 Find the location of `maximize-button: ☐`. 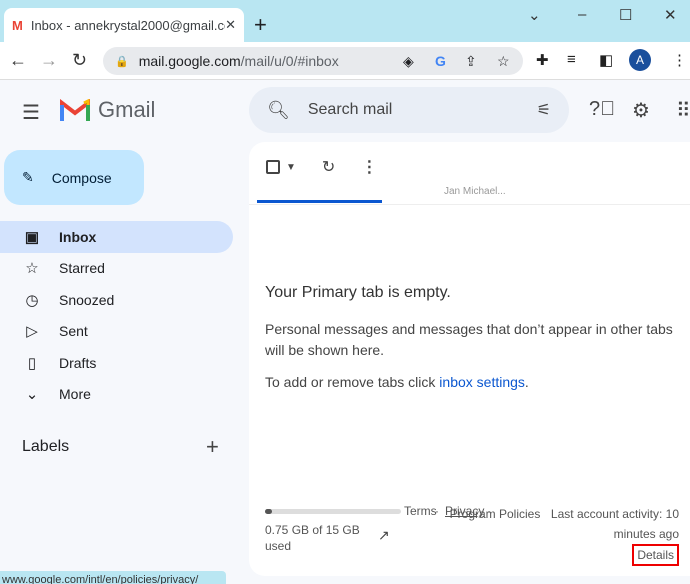

maximize-button: ☐ is located at coordinates (625, 15).